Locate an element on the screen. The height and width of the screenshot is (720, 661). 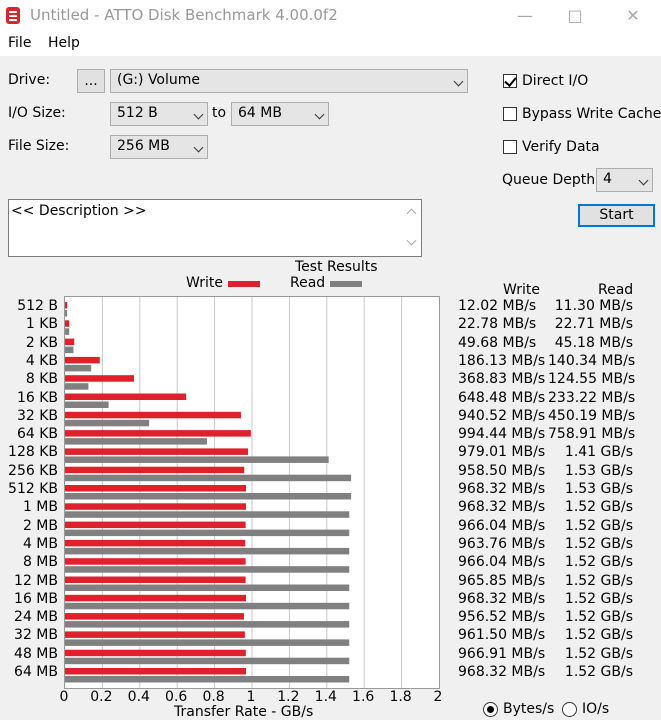
read-legend-label: Read is located at coordinates (308, 283).